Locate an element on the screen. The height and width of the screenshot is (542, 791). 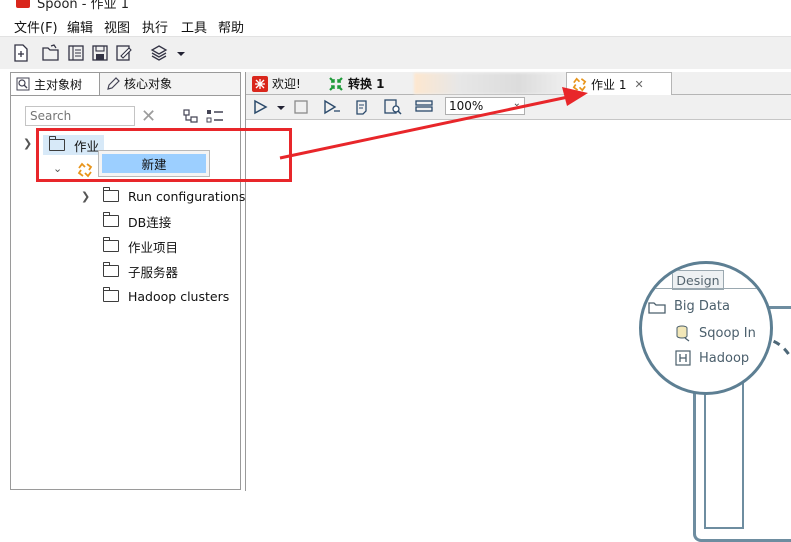
design-item-sqoop-import: Sqoop In is located at coordinates (715, 333).